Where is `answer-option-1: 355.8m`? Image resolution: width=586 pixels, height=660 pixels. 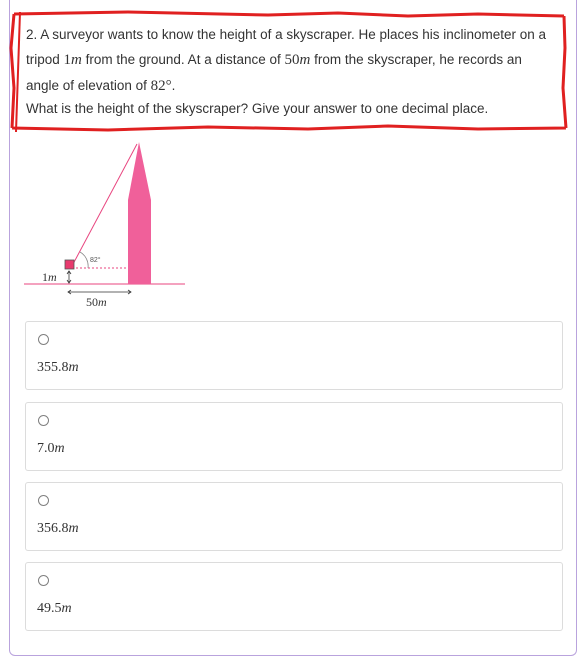
answer-option-1: 355.8m is located at coordinates (294, 355).